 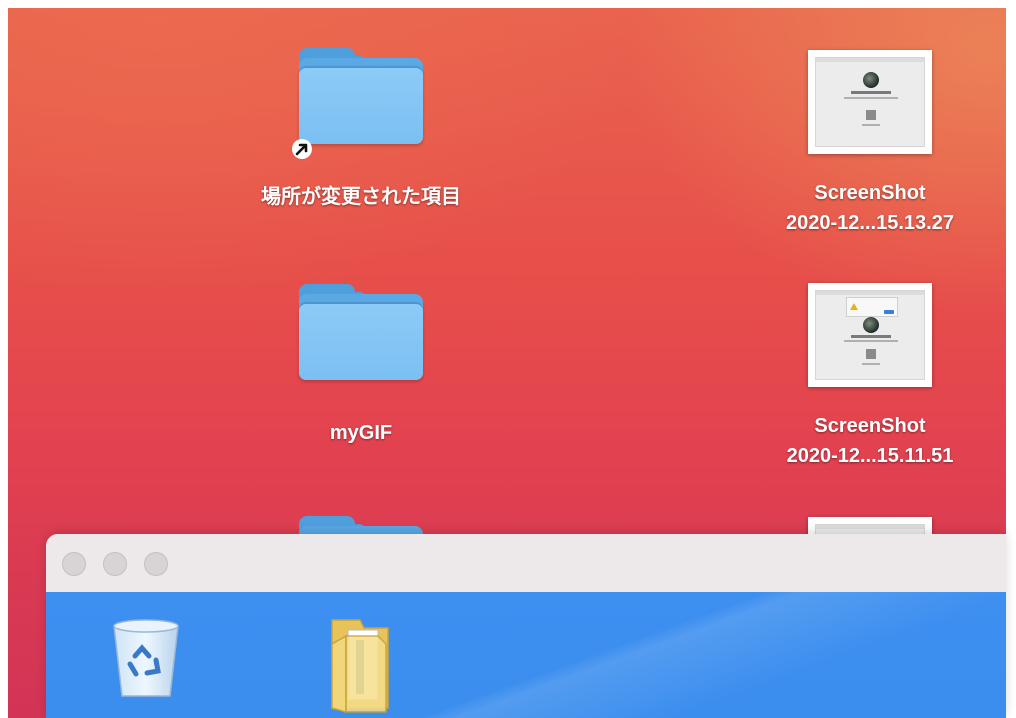 What do you see at coordinates (4, 359) in the screenshot?
I see `left-border` at bounding box center [4, 359].